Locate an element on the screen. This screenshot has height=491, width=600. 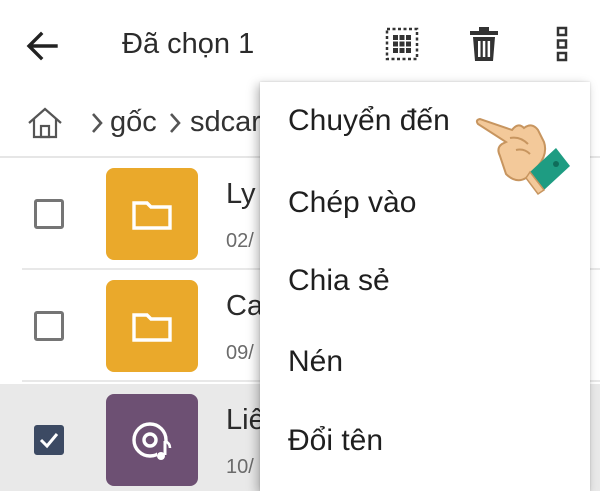
file-date: 02/ is located at coordinates (240, 241).